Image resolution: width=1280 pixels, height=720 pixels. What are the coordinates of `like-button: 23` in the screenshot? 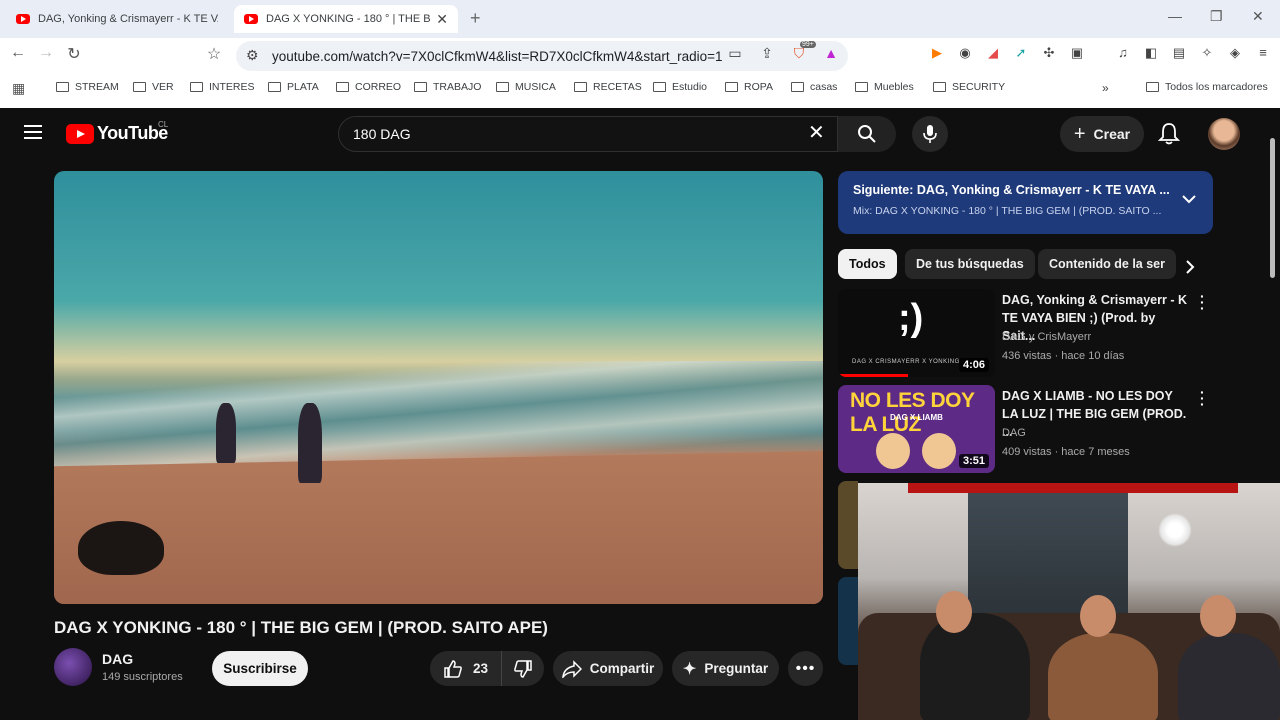 It's located at (466, 668).